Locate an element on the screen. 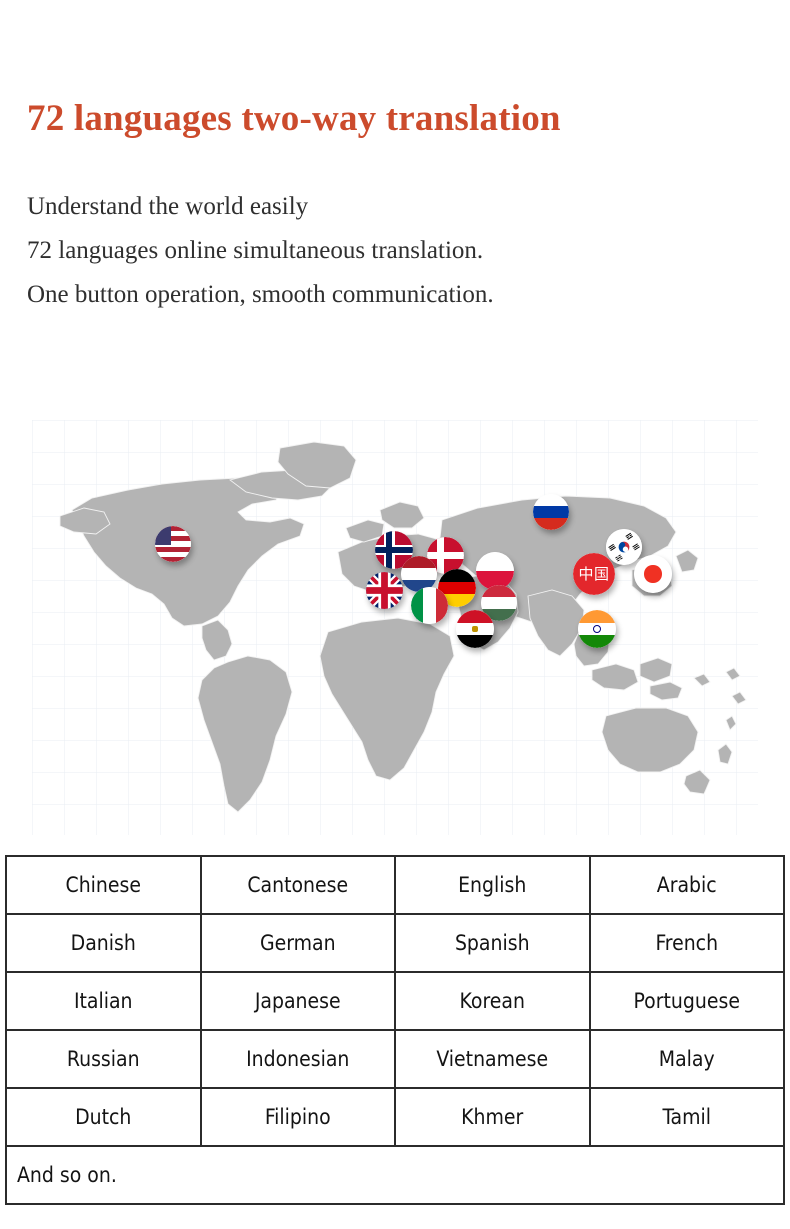 This screenshot has height=1229, width=790. table-cell: Cantonese is located at coordinates (297, 885).